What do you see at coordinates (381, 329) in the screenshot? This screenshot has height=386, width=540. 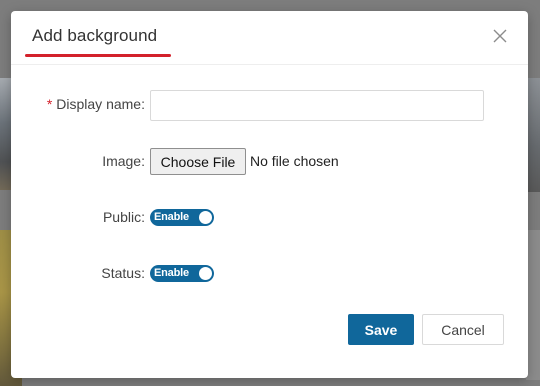 I see `save-button: Save` at bounding box center [381, 329].